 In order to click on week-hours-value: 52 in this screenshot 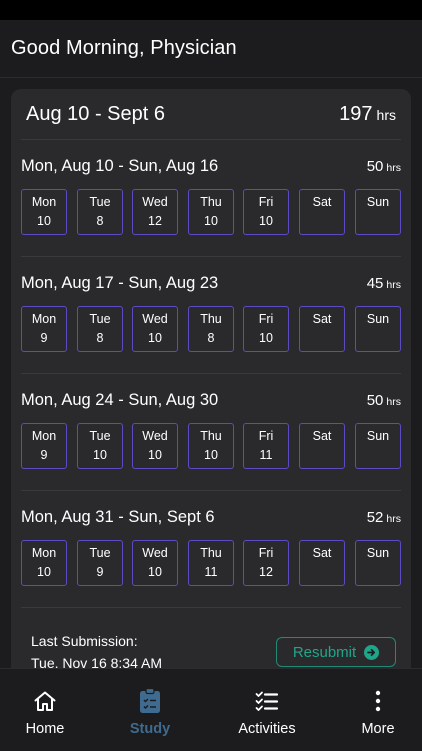, I will do `click(375, 517)`.